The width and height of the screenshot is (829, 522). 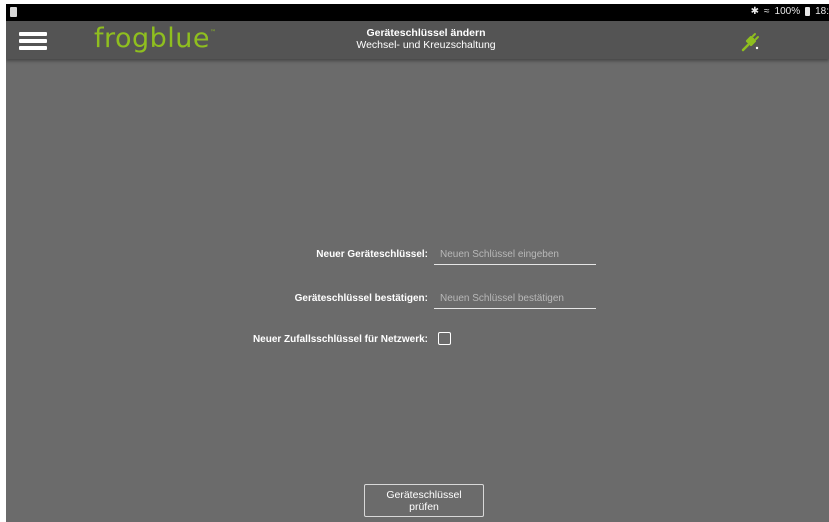 I want to click on plug-connected-icon, so click(x=750, y=42).